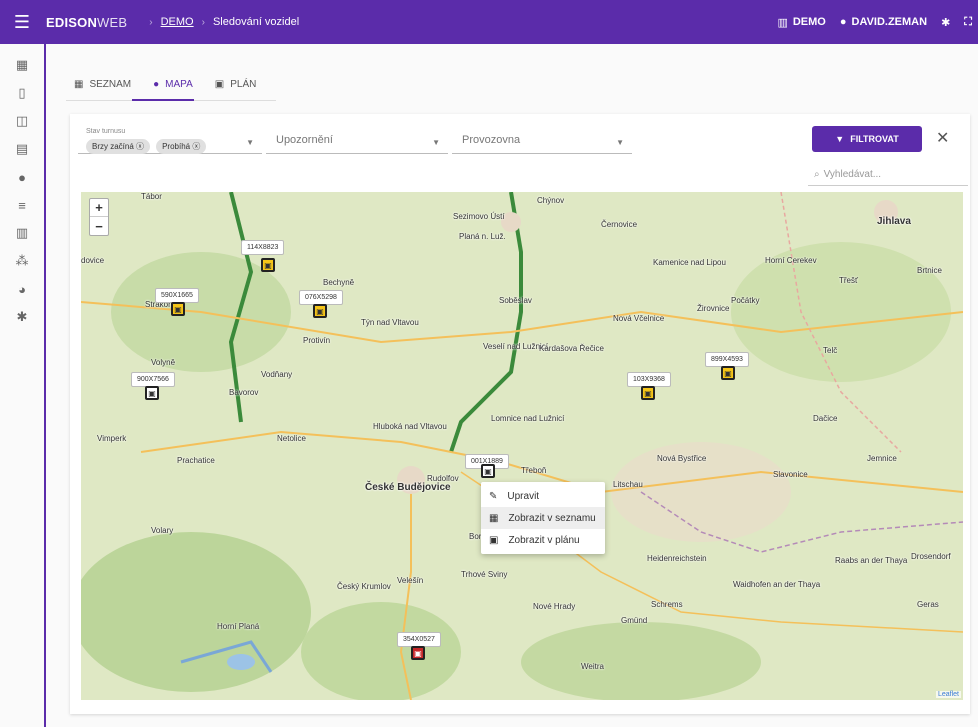 The image size is (978, 727). I want to click on settings-icon: ✱, so click(22, 317).